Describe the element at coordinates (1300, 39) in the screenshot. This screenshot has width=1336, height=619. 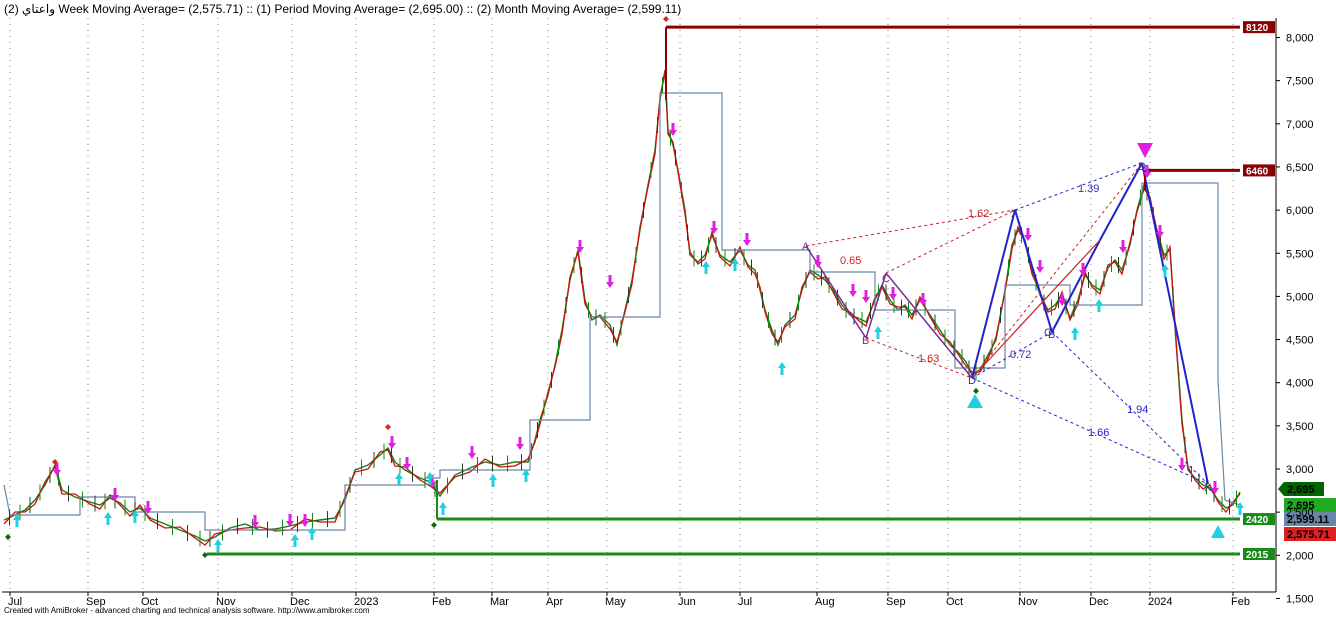
I see `y-tick-label: 8,000` at that location.